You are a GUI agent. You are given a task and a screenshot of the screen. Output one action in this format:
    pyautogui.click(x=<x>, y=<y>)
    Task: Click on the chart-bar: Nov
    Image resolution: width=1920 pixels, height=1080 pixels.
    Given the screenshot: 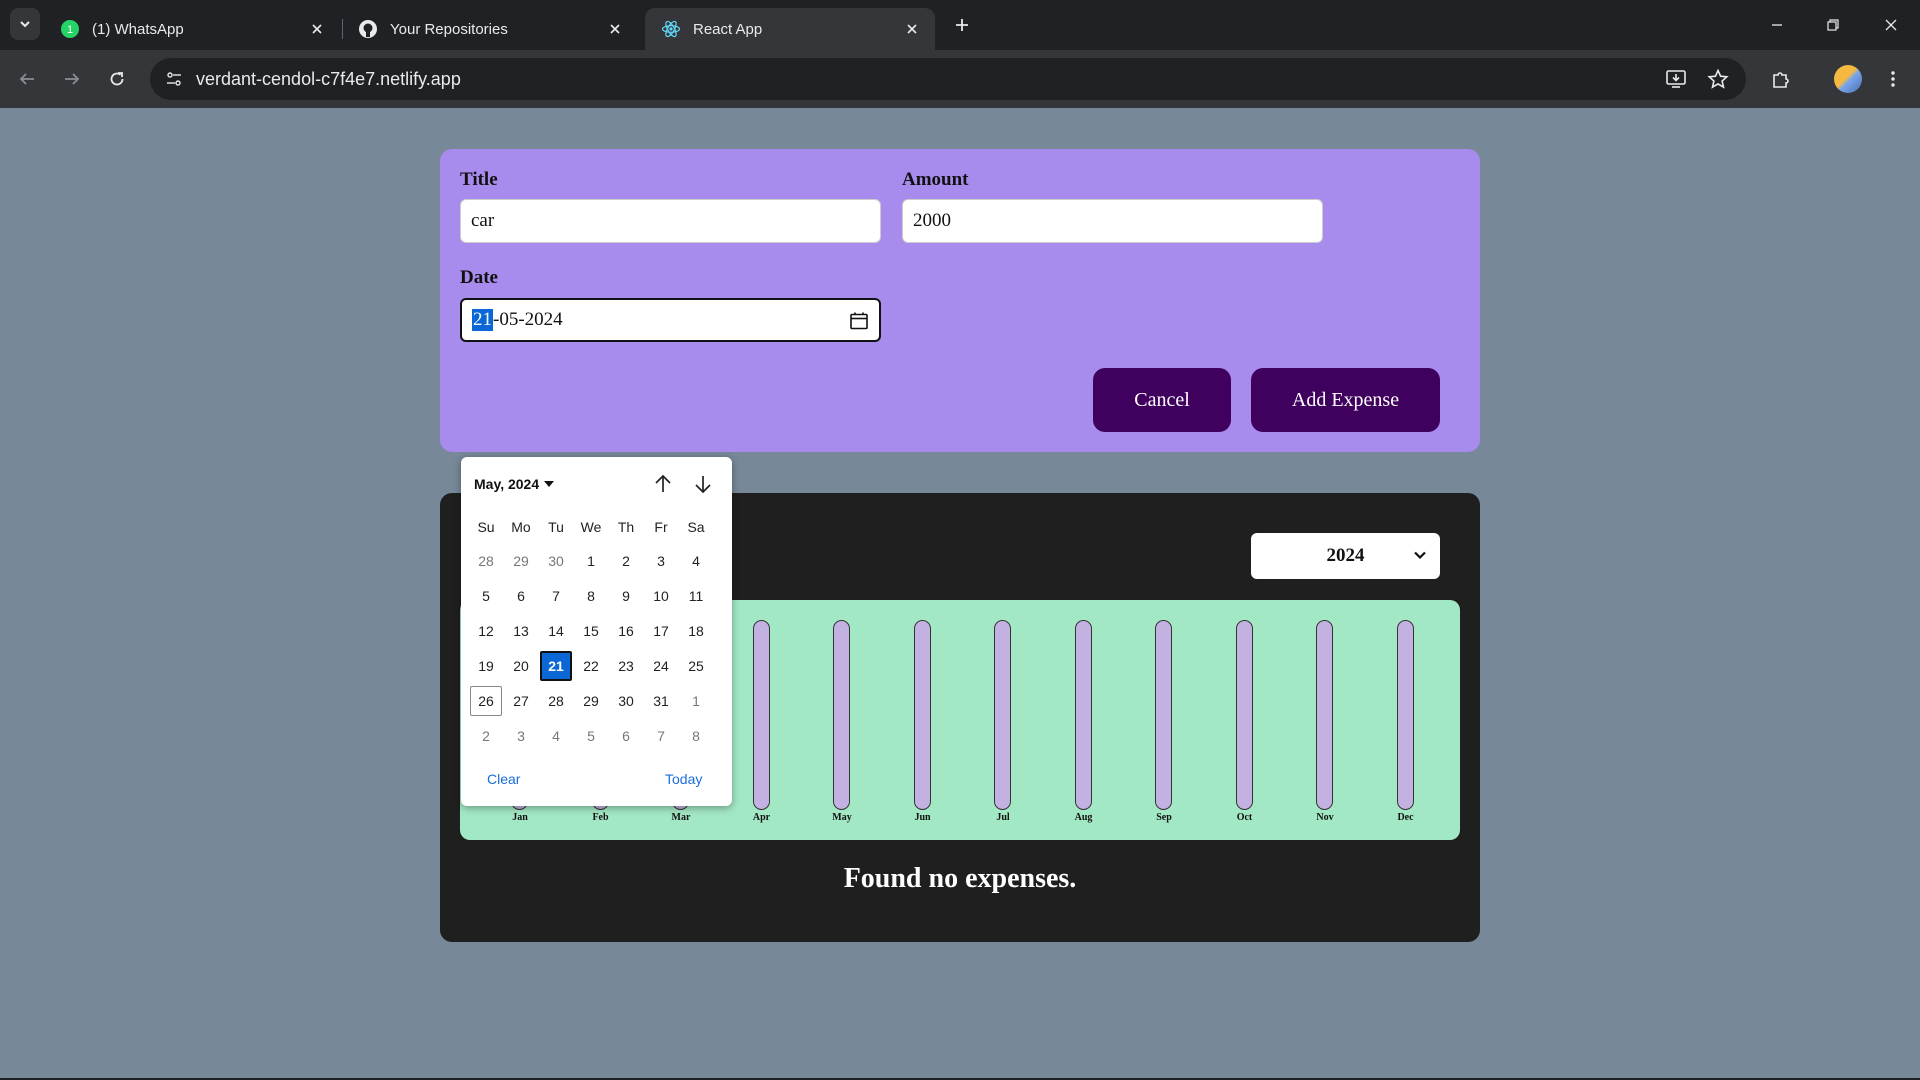 What is the action you would take?
    pyautogui.click(x=1323, y=721)
    